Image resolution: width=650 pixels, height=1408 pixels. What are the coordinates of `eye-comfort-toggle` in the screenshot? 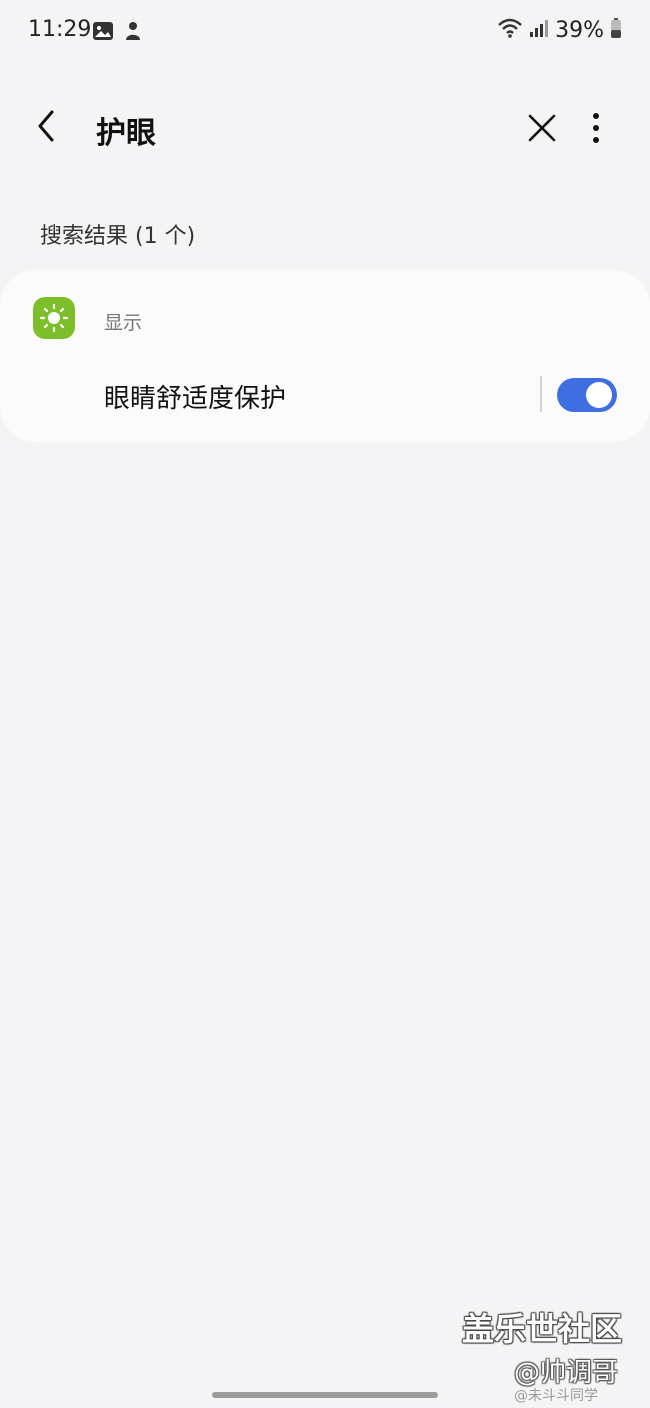 It's located at (587, 395).